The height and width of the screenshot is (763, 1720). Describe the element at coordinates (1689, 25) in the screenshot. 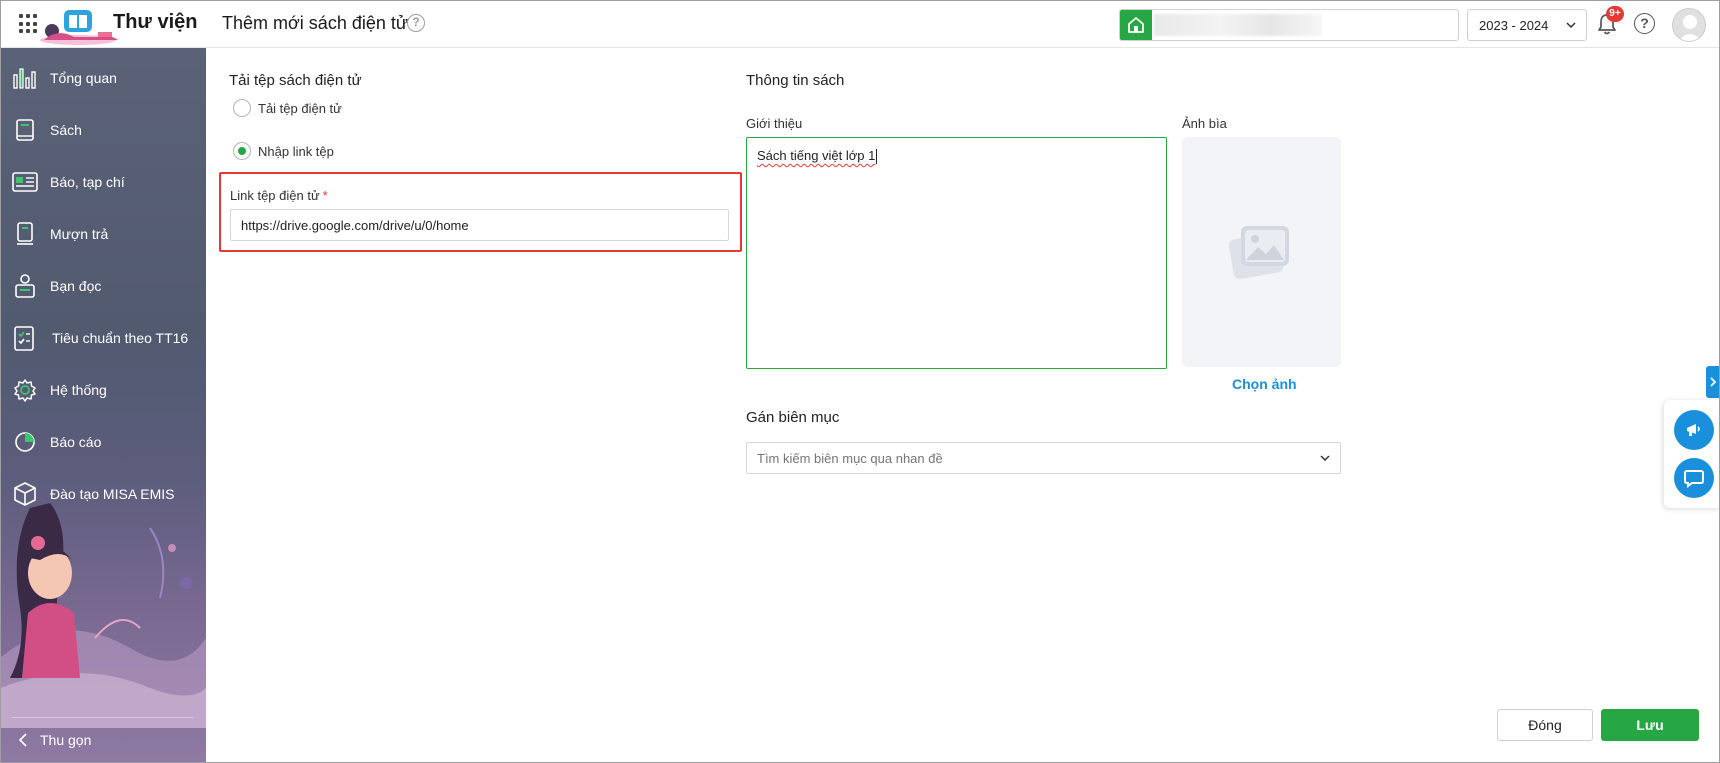

I see `avatar` at that location.